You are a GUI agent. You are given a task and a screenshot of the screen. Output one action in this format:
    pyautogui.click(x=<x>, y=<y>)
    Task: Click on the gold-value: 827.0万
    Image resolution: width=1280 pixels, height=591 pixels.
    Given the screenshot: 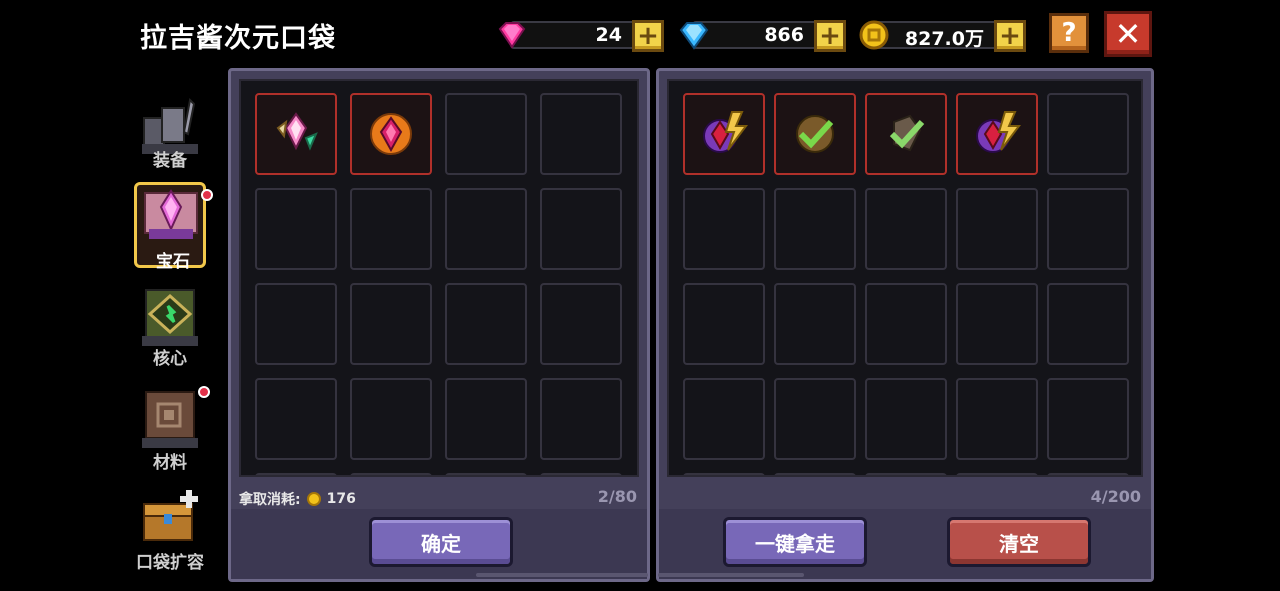 What is the action you would take?
    pyautogui.click(x=944, y=39)
    